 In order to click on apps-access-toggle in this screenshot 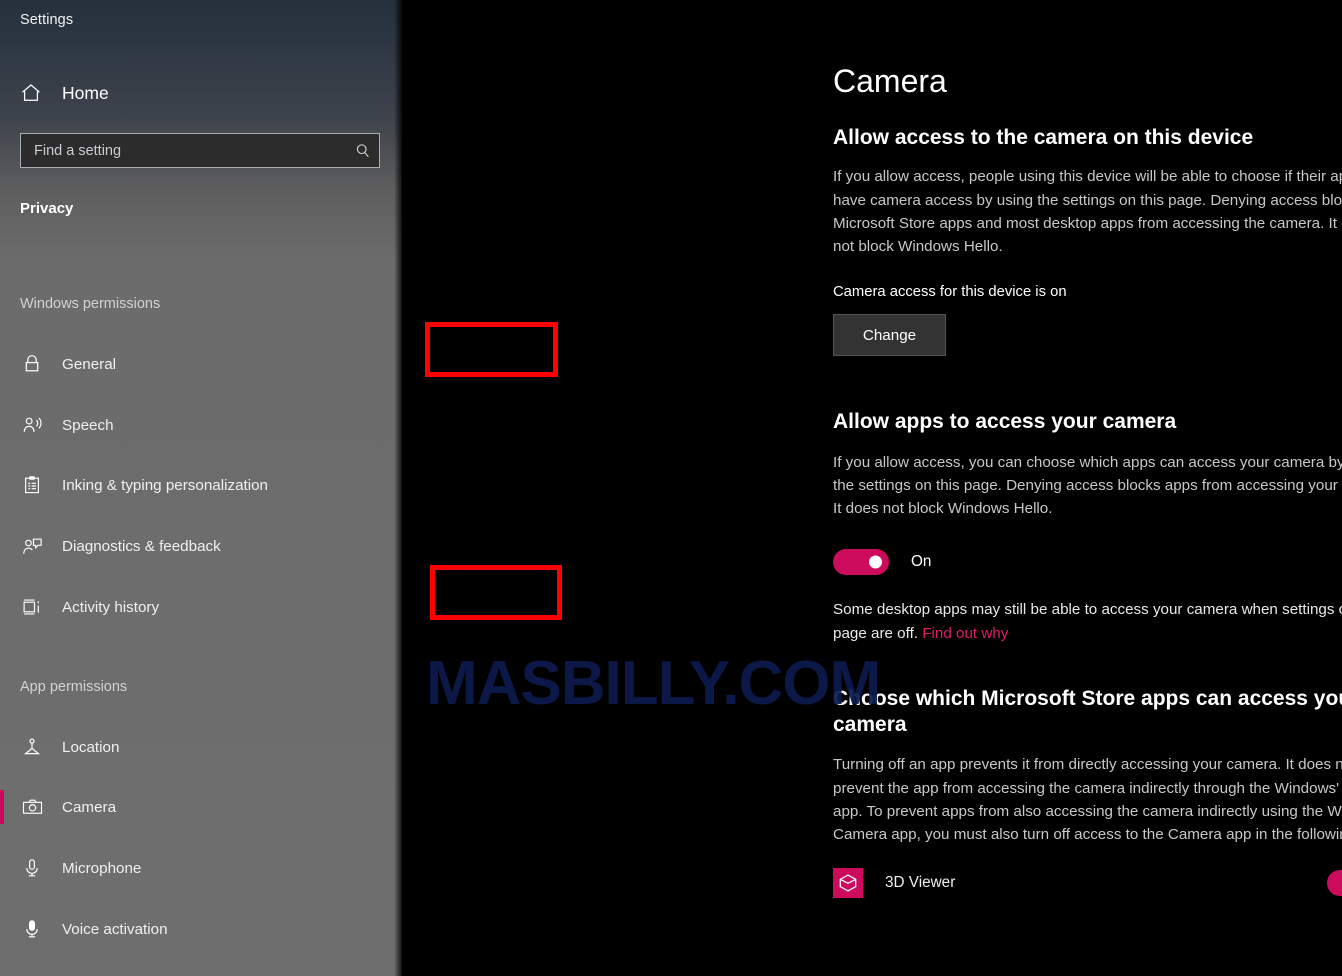, I will do `click(861, 562)`.